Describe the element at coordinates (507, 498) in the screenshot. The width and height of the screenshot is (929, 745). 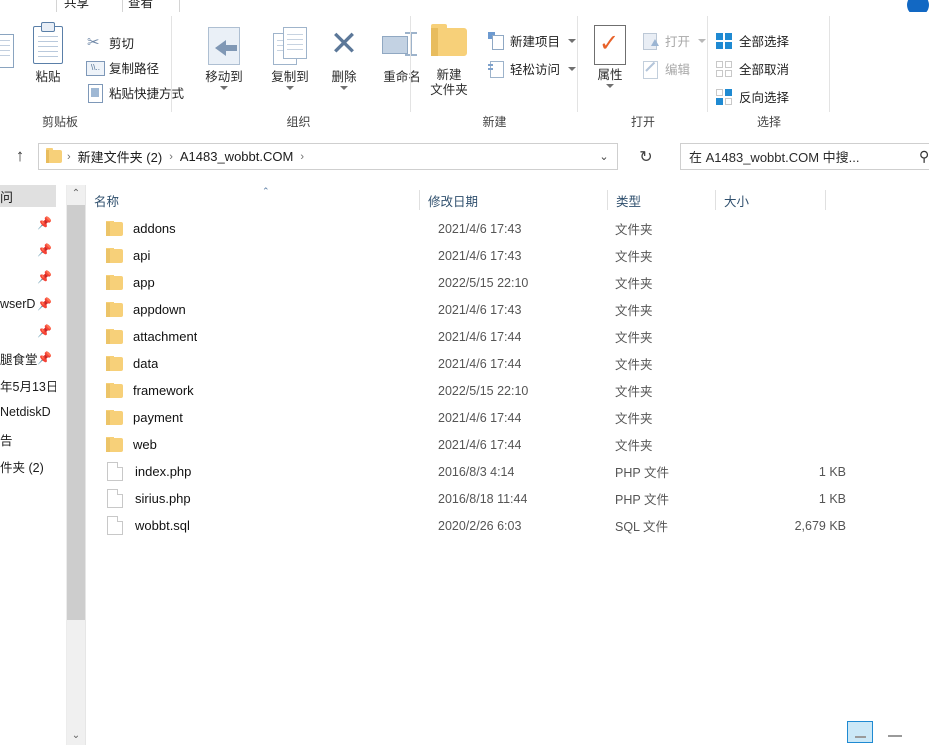
I see `table-row: sirius.php 2016/8/18 11:44 PHP 文件 1 KB` at that location.